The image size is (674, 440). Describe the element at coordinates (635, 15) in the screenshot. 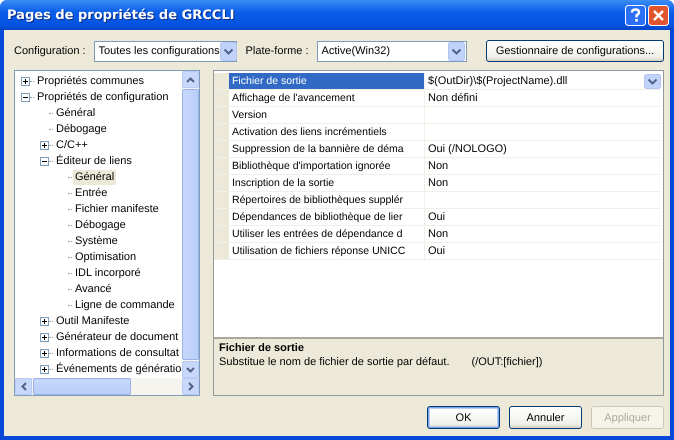

I see `help-icon` at that location.